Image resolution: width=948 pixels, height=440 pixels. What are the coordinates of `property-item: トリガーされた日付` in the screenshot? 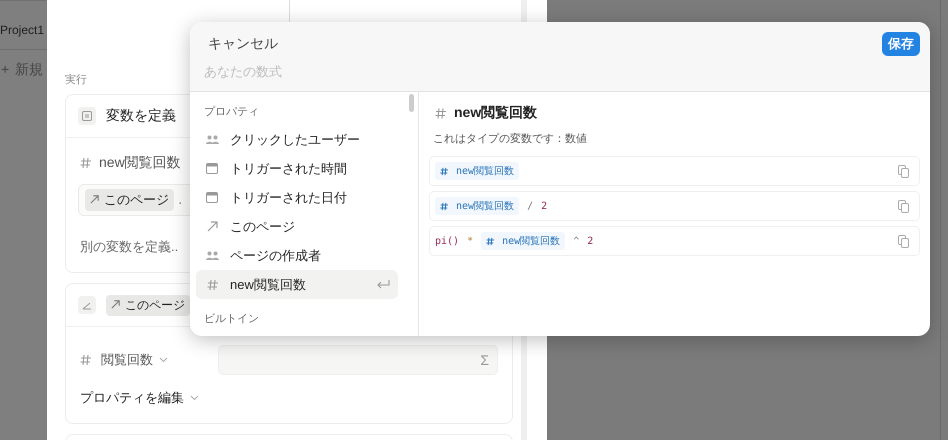 It's located at (297, 197).